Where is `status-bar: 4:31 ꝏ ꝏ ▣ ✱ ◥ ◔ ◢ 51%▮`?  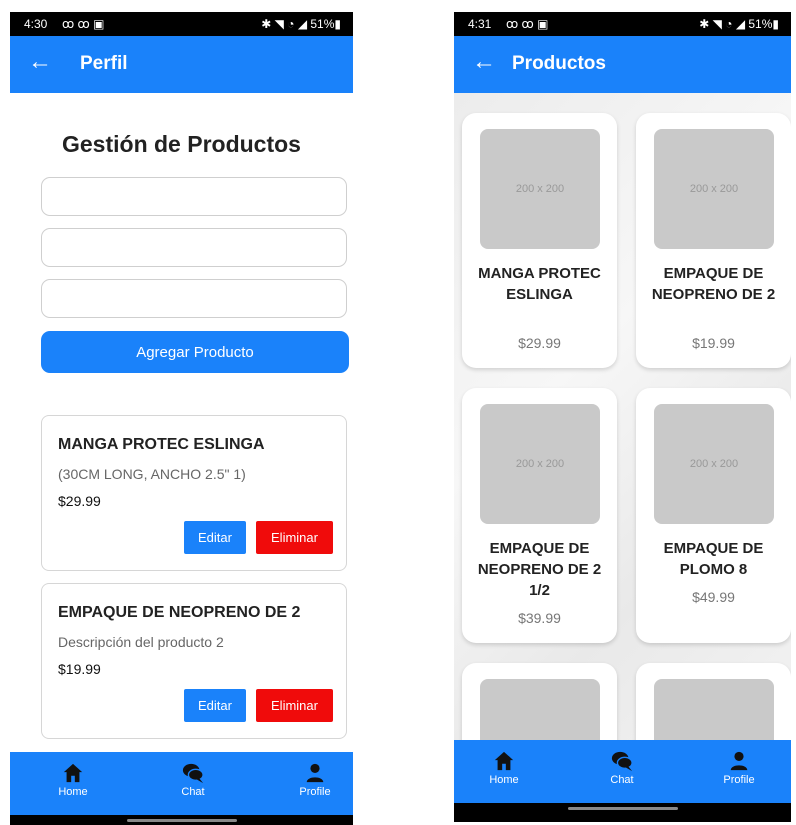
status-bar: 4:31 ꝏ ꝏ ▣ ✱ ◥ ◔ ◢ 51%▮ is located at coordinates (622, 24).